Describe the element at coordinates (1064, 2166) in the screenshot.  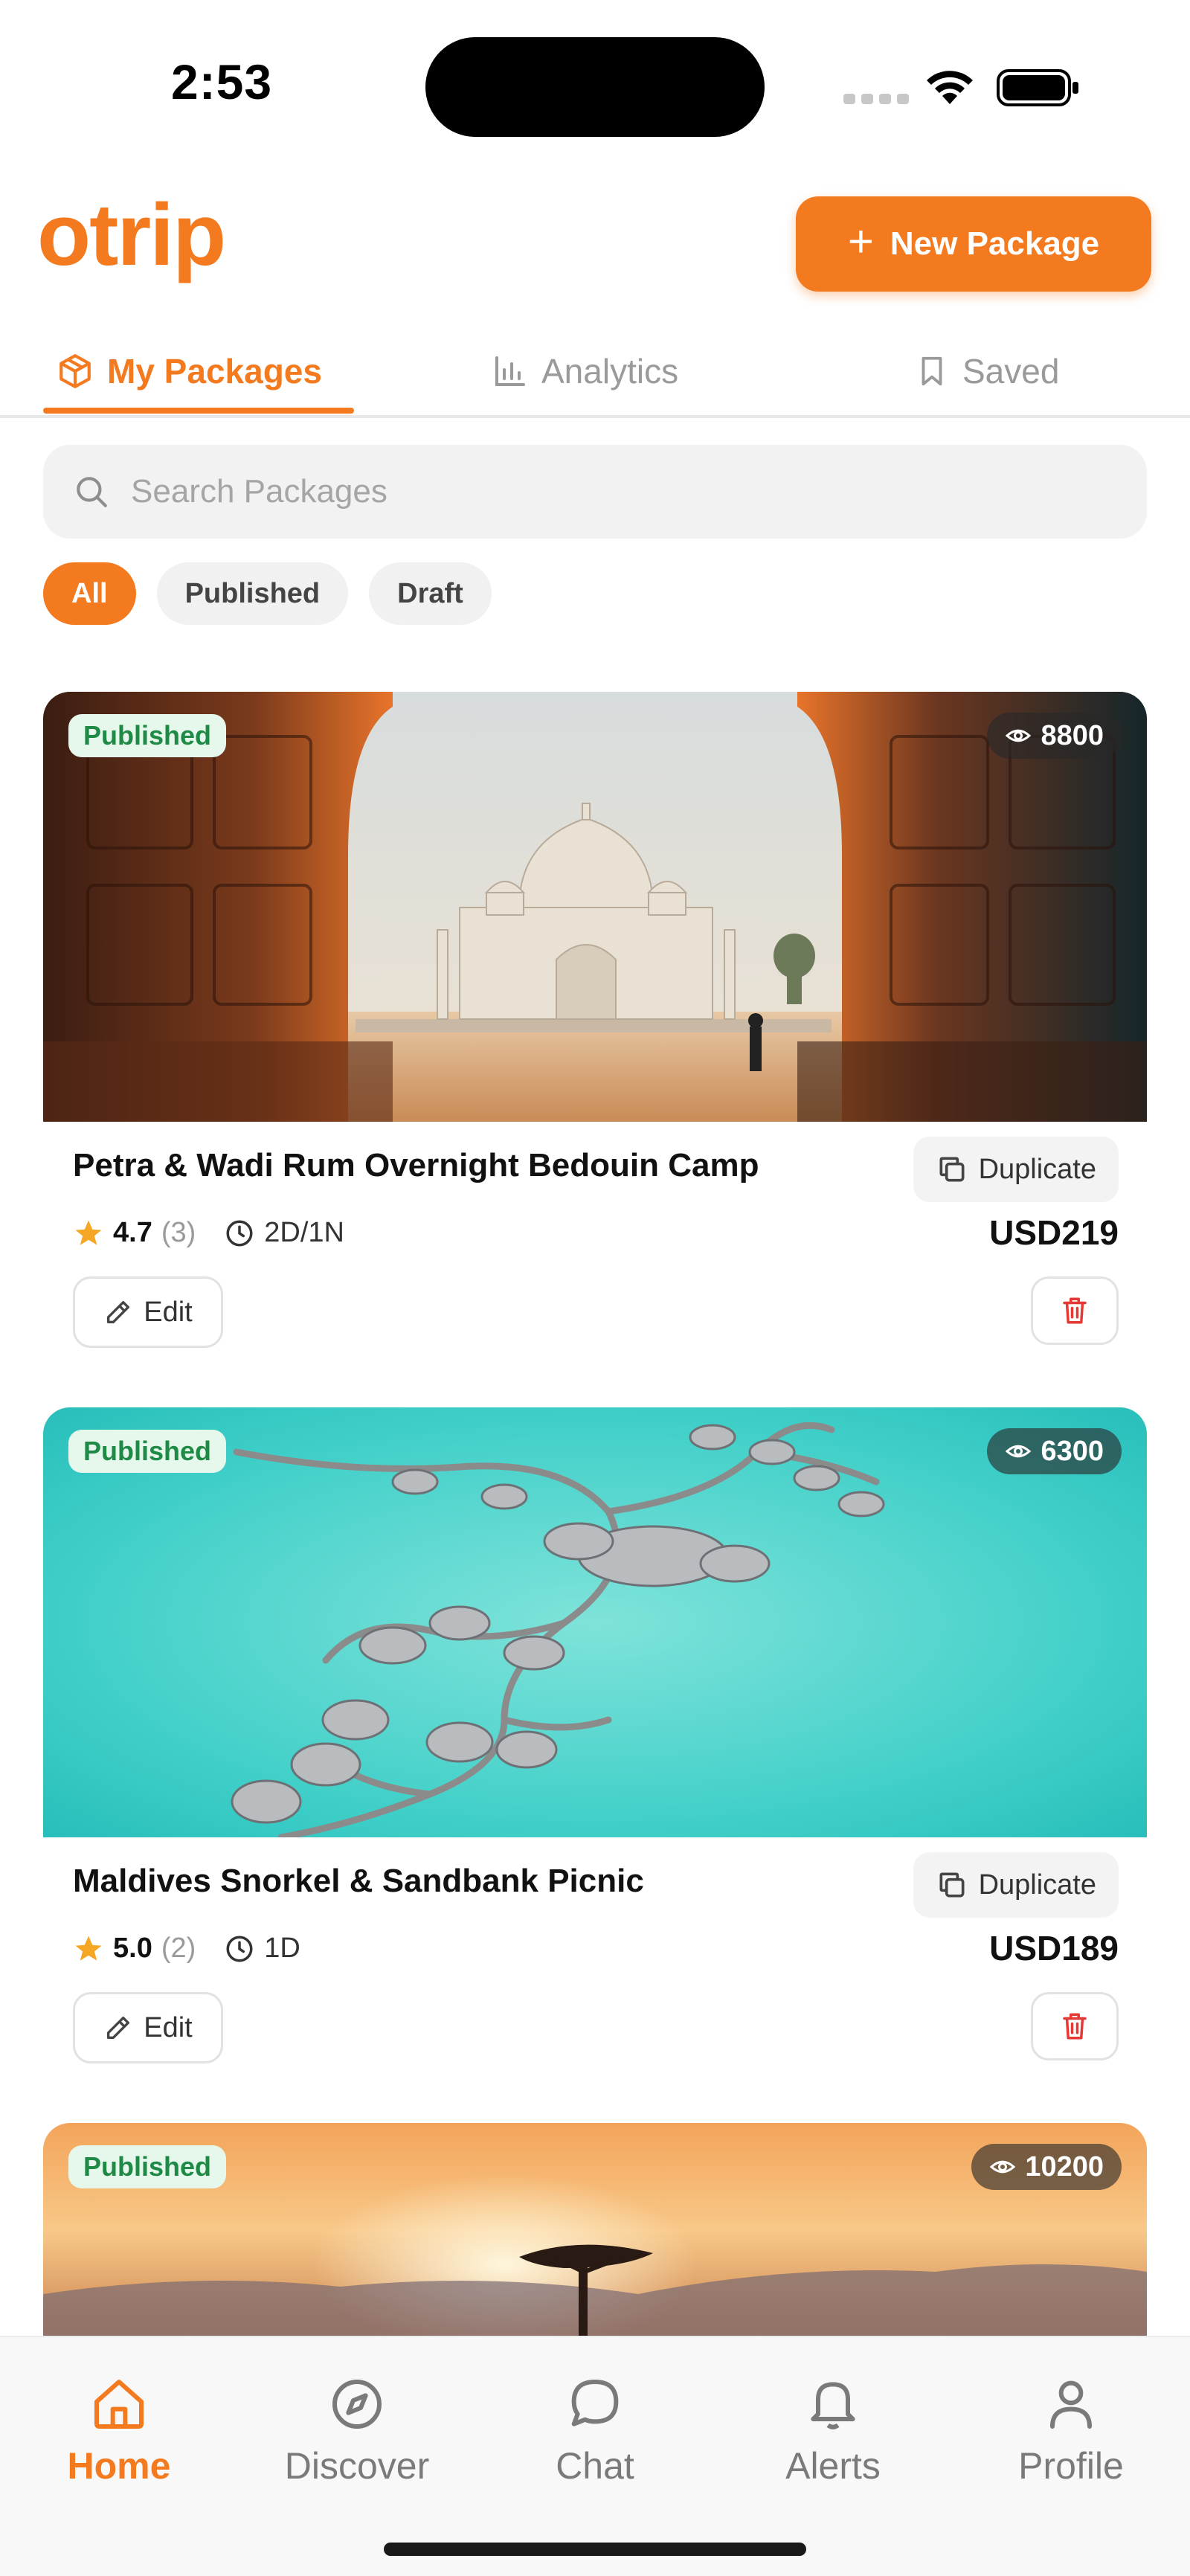
I see `views-count: 10200` at that location.